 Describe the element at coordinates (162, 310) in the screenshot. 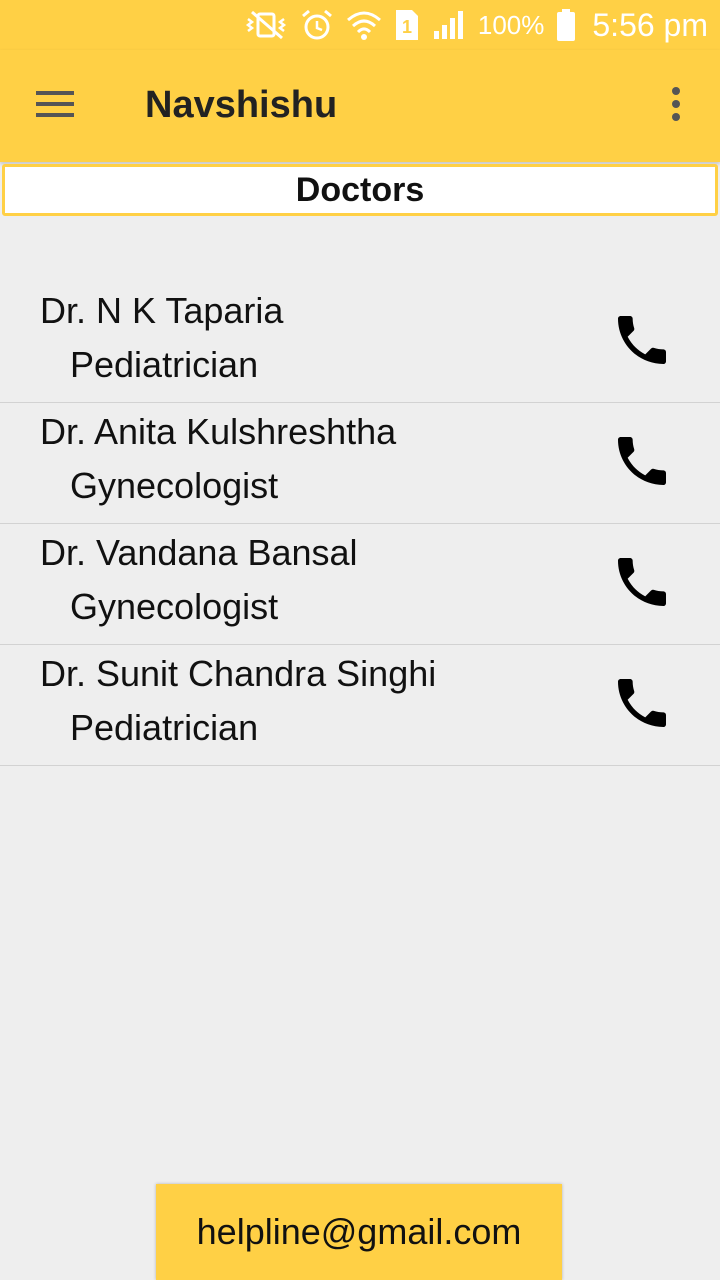

I see `doctor-name: Dr. N K Taparia` at that location.